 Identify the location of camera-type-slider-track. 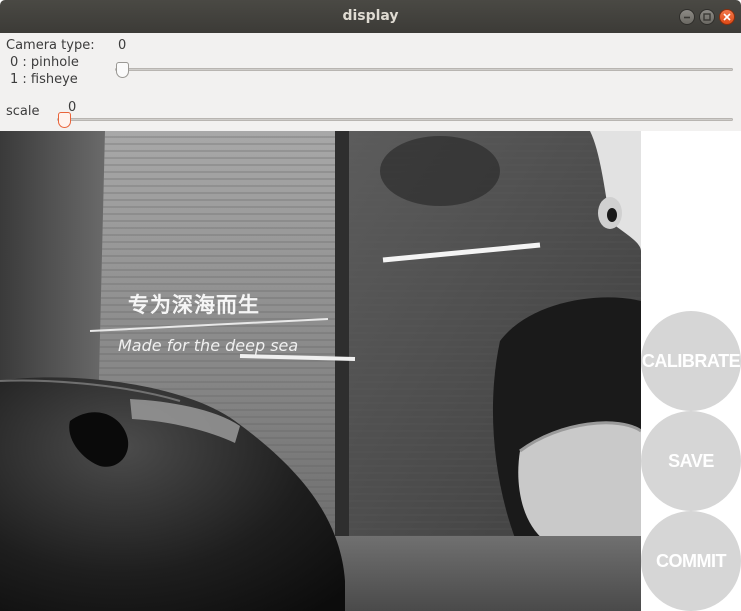
(424, 69).